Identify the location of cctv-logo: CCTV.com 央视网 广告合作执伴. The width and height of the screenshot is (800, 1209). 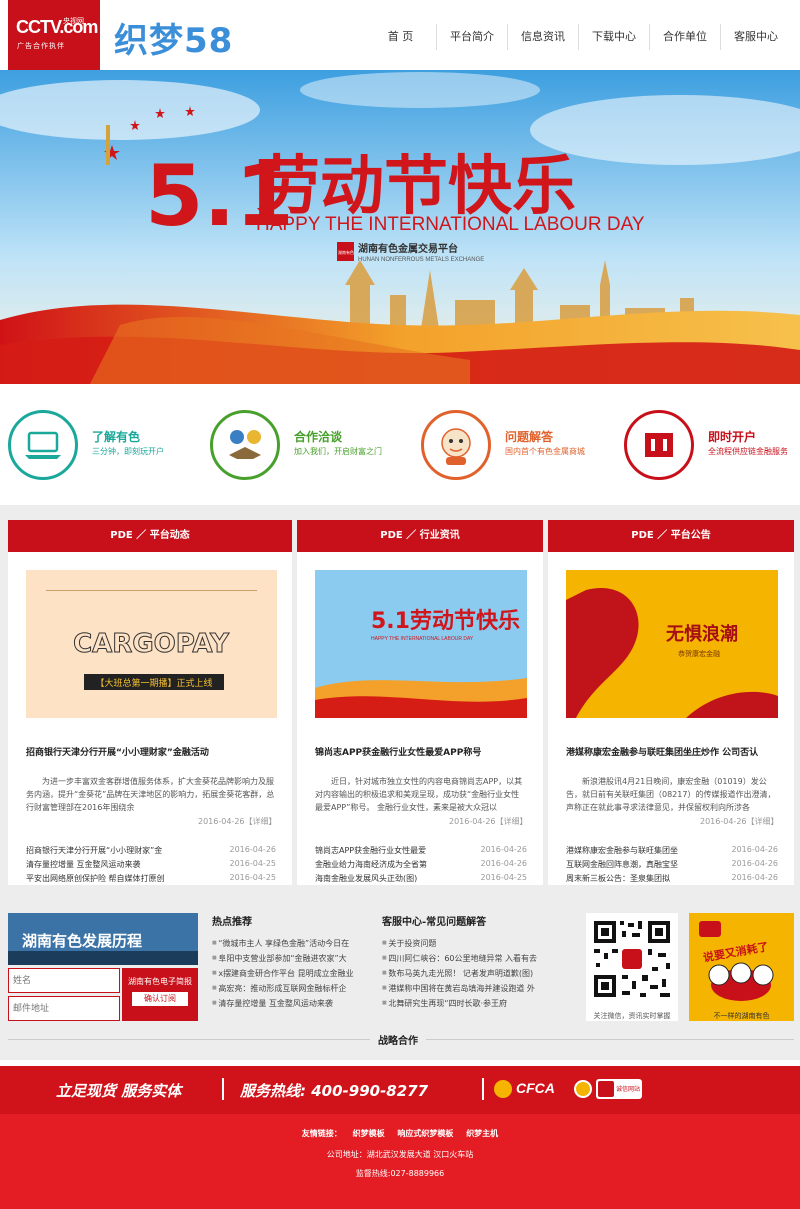
(54, 35).